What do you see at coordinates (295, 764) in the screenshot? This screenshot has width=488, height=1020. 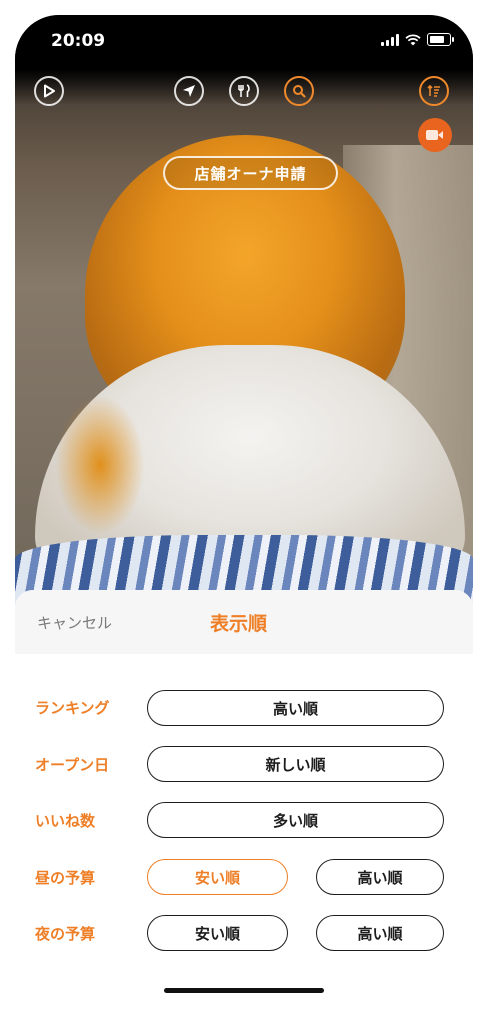 I see `open-date-newest-button: 新しい順` at bounding box center [295, 764].